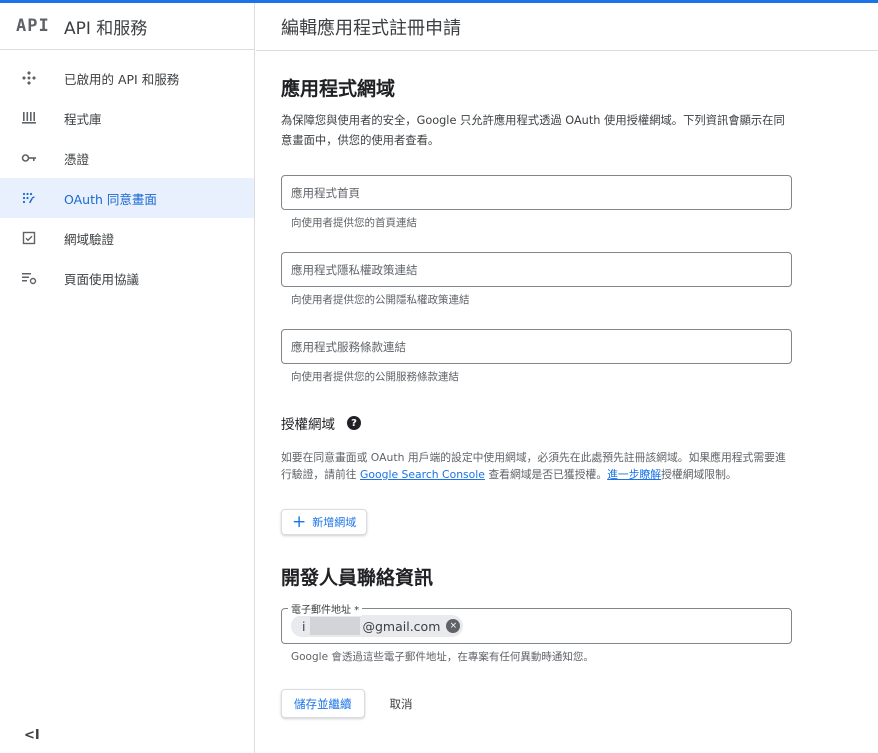 The width and height of the screenshot is (878, 753). I want to click on app-homepage-field: 向使用者提供您的首頁連結, so click(541, 202).